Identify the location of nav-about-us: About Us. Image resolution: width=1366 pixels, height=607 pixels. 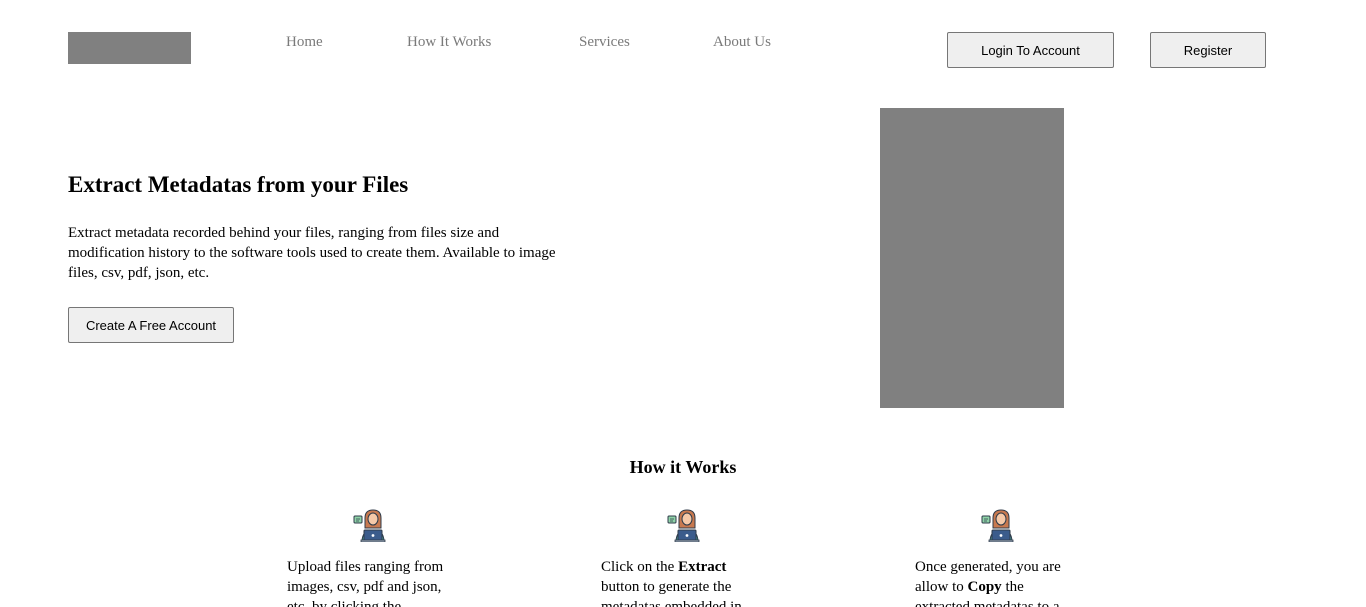
(742, 42).